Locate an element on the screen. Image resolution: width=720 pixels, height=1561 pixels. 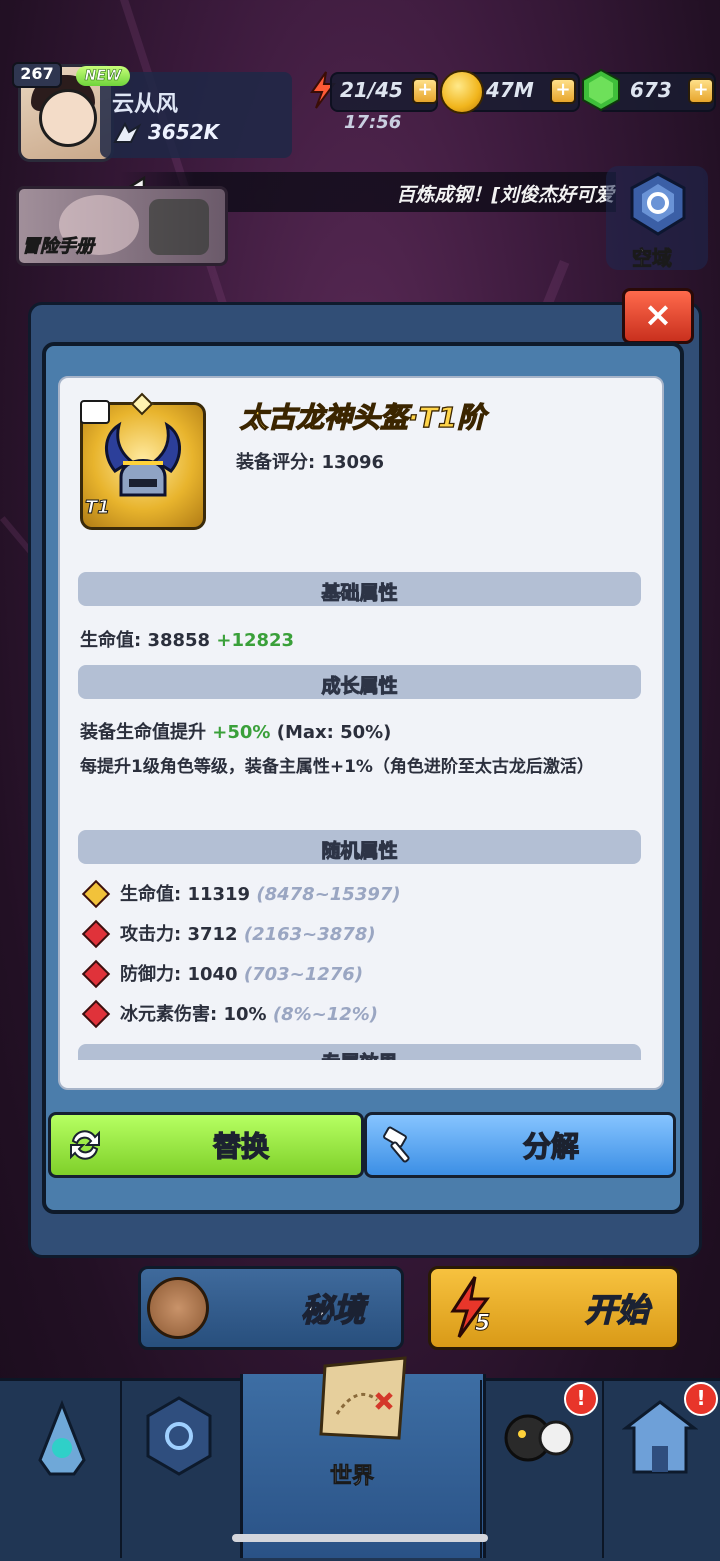
decompose-button: 分解 is located at coordinates (520, 1145).